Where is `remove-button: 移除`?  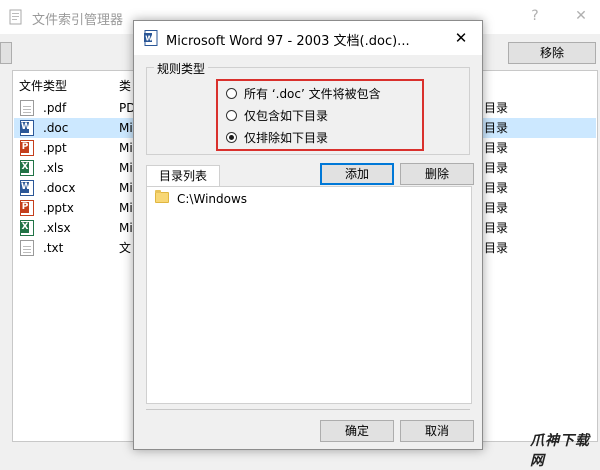 remove-button: 移除 is located at coordinates (552, 53).